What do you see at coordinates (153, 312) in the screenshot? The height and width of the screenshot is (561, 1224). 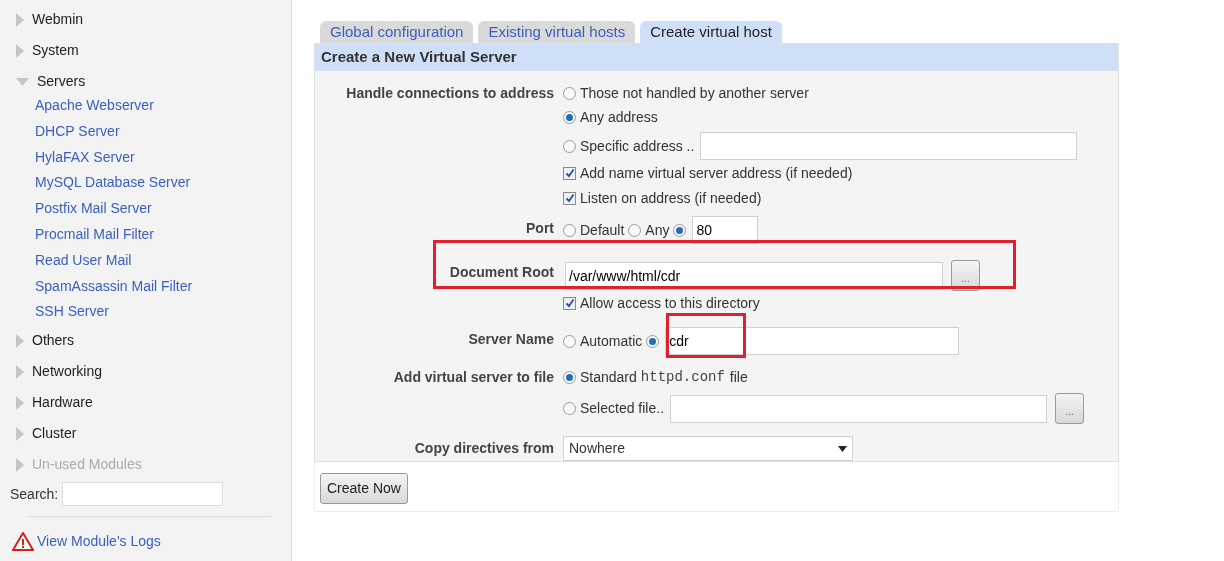 I see `module-link: SSH Server` at bounding box center [153, 312].